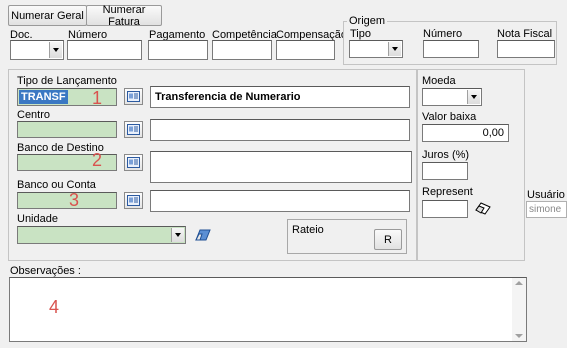 The height and width of the screenshot is (348, 567). I want to click on marker-2: 2, so click(97, 160).